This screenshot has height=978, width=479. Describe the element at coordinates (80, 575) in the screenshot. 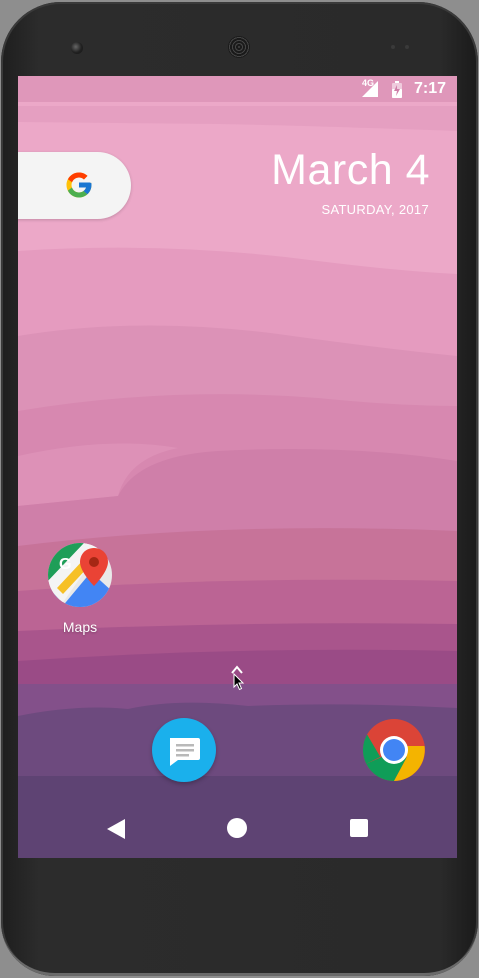

I see `google-maps-icon: G` at that location.